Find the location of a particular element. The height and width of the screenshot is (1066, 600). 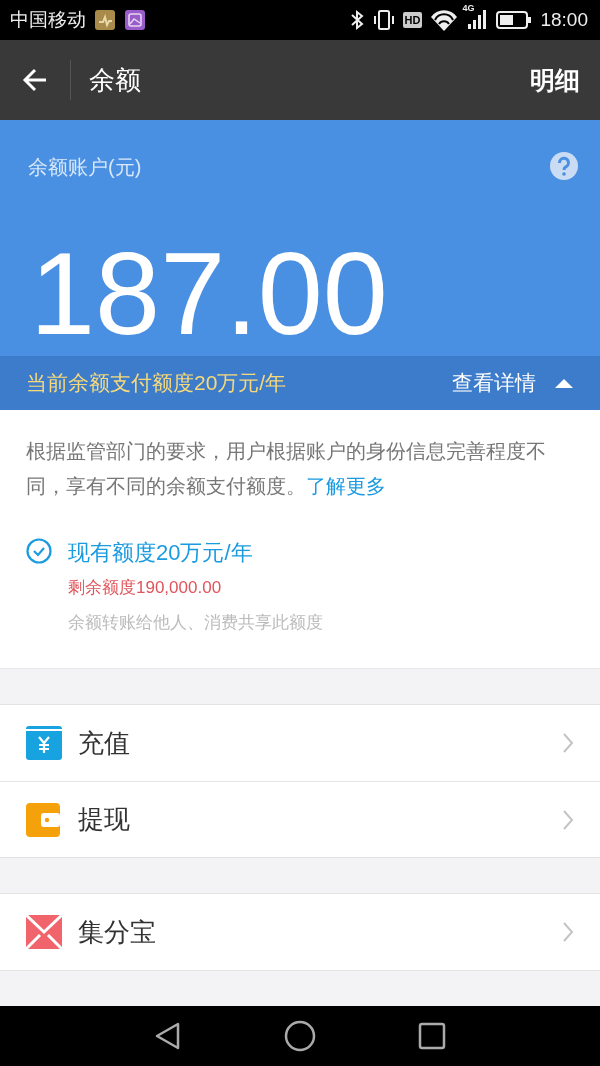

back-button is located at coordinates (35, 80).